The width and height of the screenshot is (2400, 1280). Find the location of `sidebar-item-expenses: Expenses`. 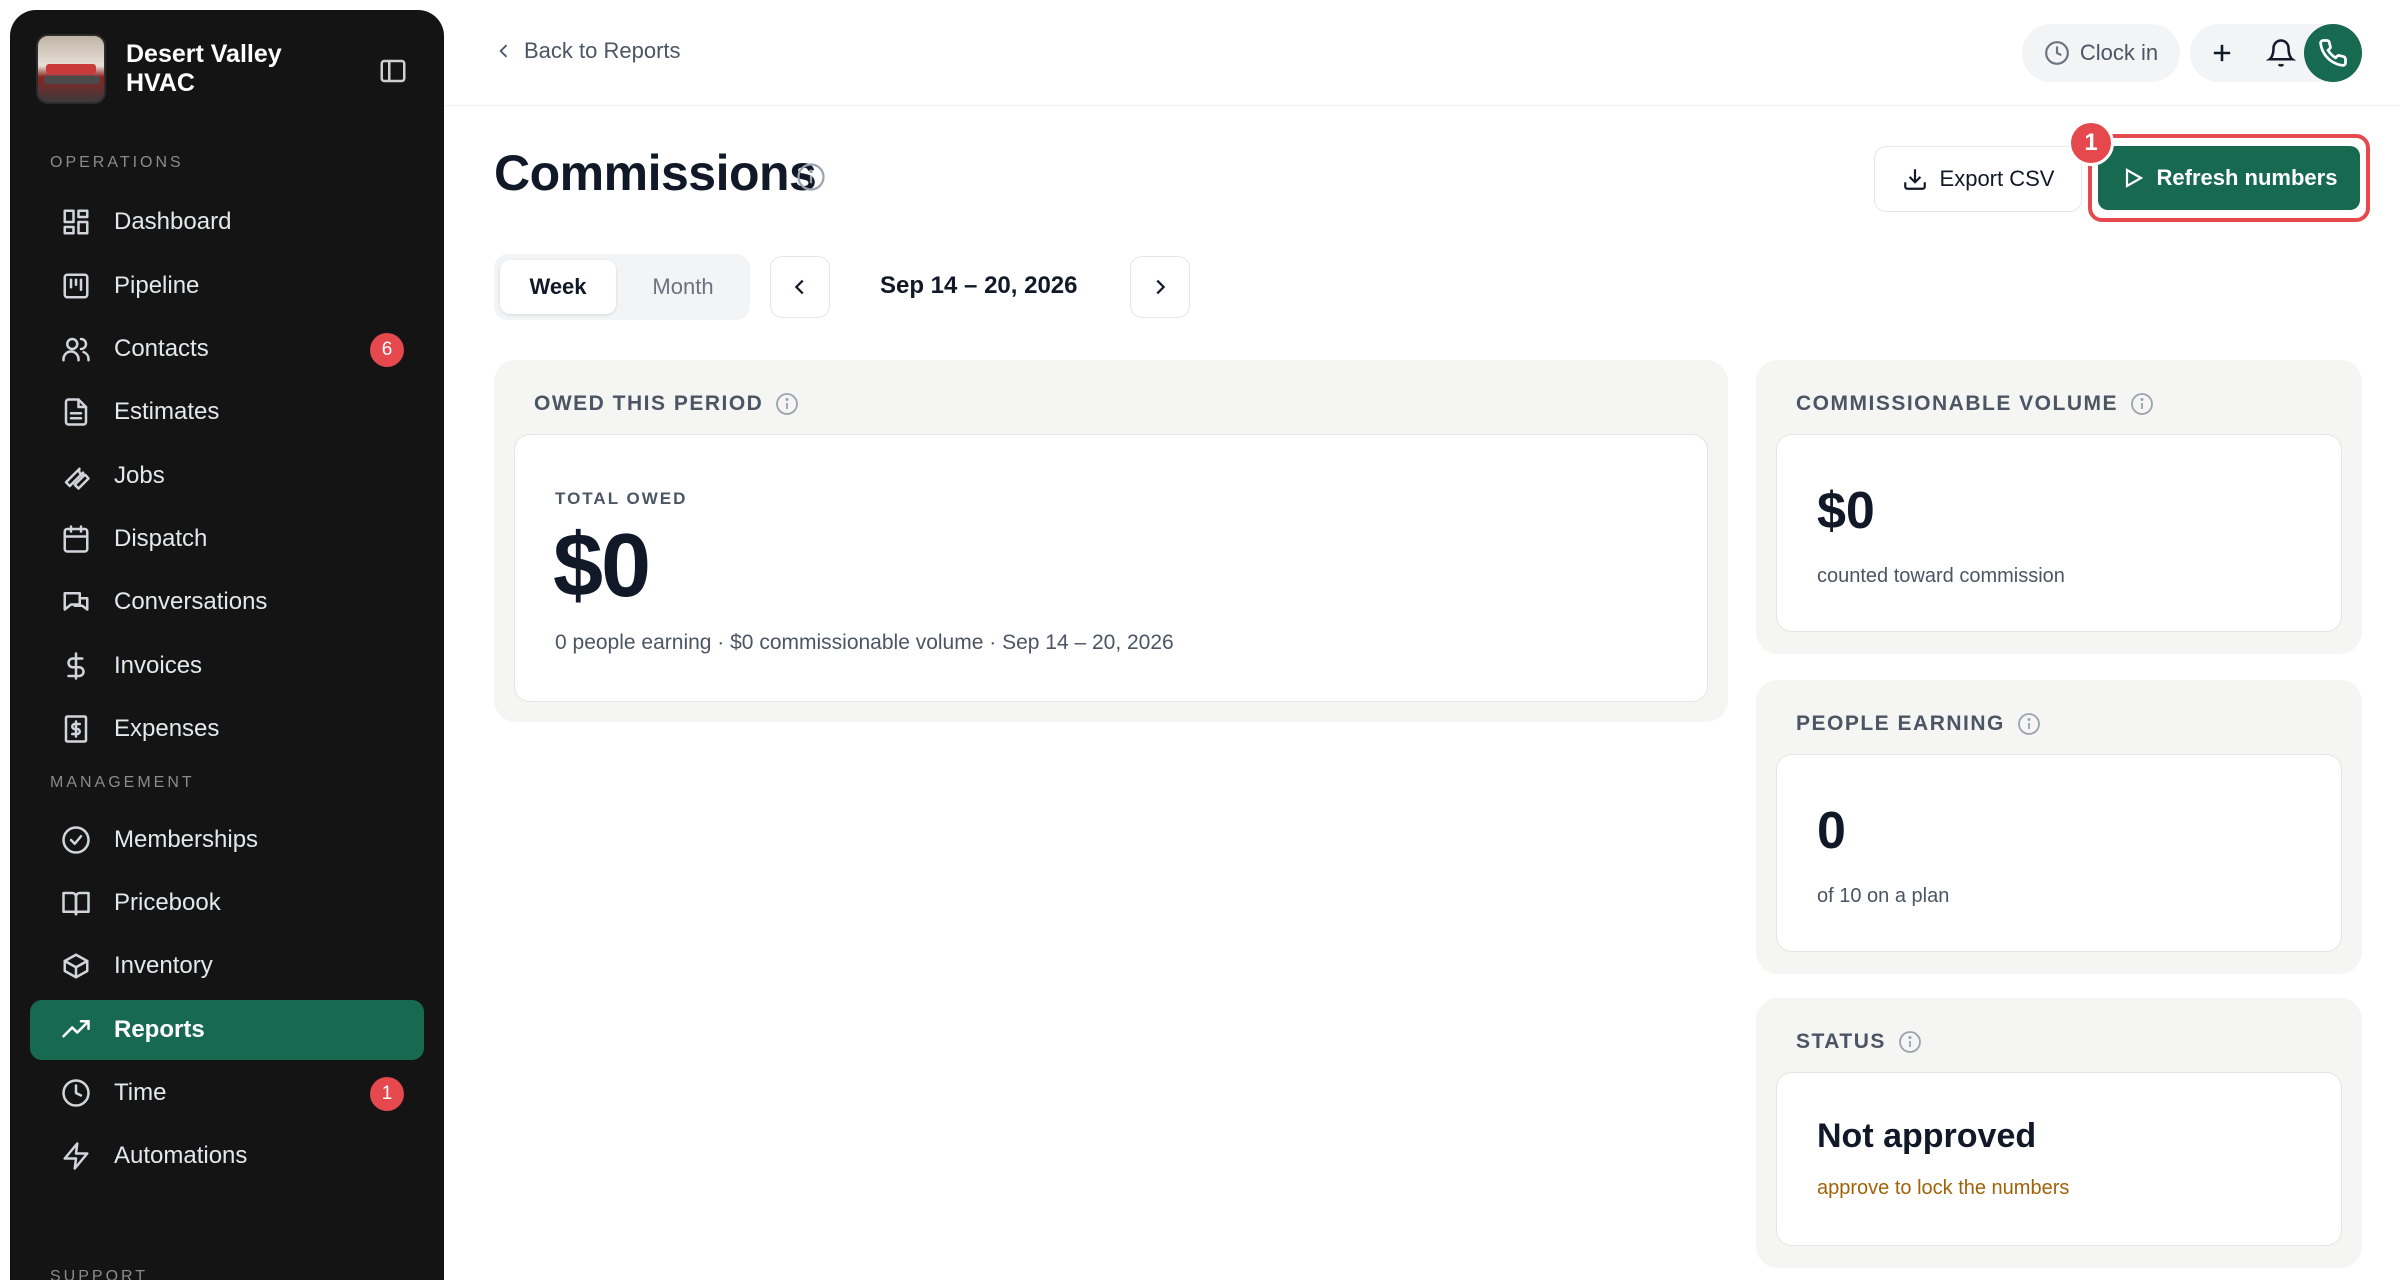

sidebar-item-expenses: Expenses is located at coordinates (227, 729).